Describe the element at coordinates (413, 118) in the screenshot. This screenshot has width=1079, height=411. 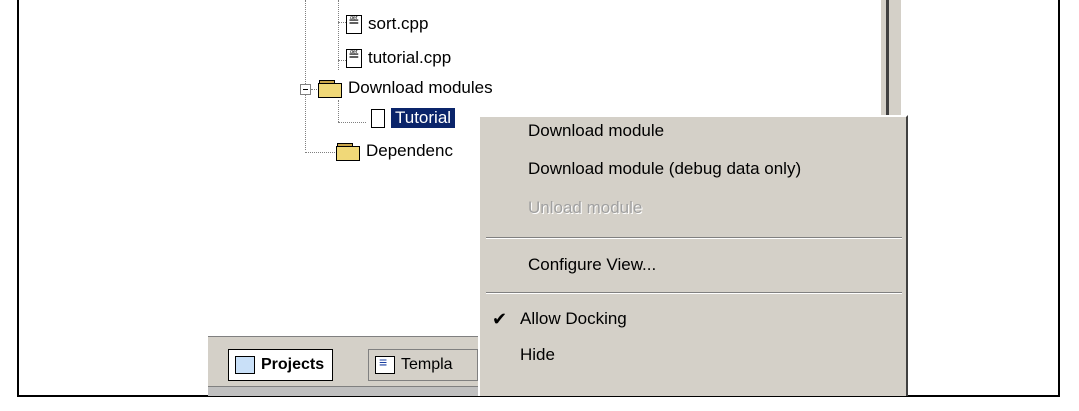
I see `tree-item-tutorial-selected: Tutorial` at that location.